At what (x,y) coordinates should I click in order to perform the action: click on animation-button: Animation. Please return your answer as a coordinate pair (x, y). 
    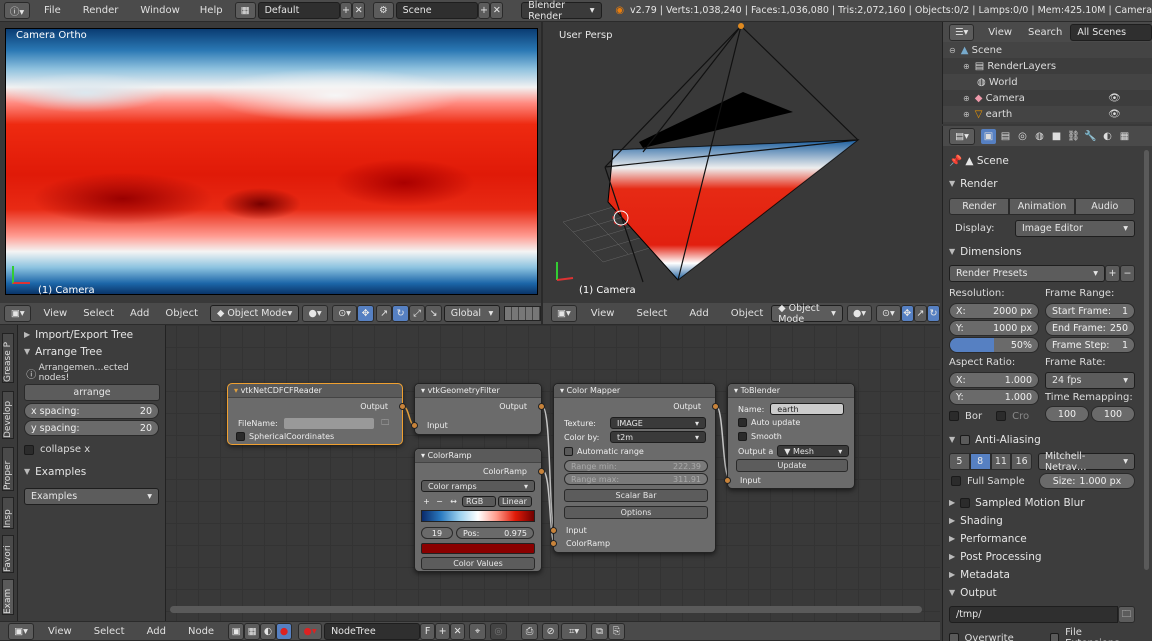
    Looking at the image, I should click on (1042, 206).